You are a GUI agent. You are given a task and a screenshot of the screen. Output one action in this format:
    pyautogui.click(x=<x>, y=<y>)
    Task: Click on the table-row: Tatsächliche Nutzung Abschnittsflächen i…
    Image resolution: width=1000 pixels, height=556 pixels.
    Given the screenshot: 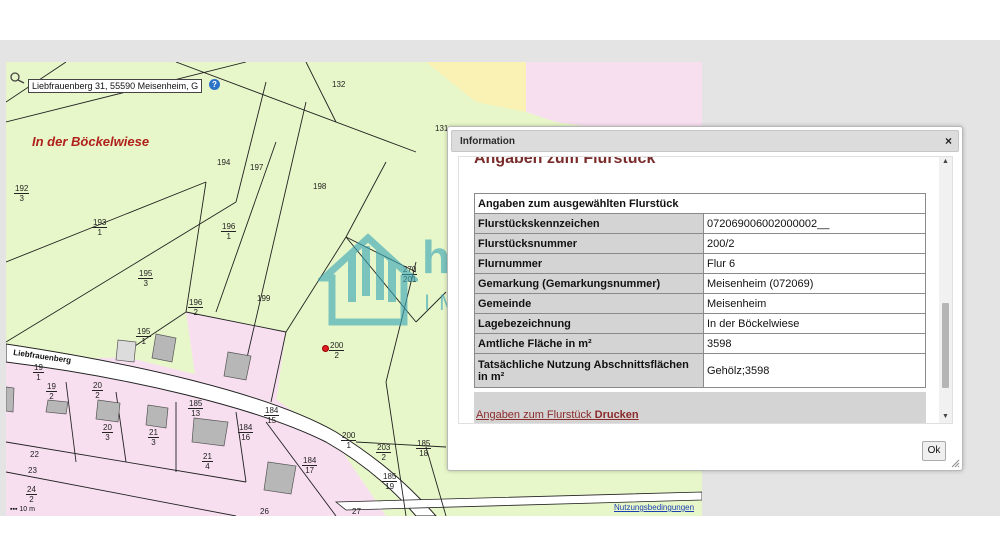 What is the action you would take?
    pyautogui.click(x=700, y=370)
    